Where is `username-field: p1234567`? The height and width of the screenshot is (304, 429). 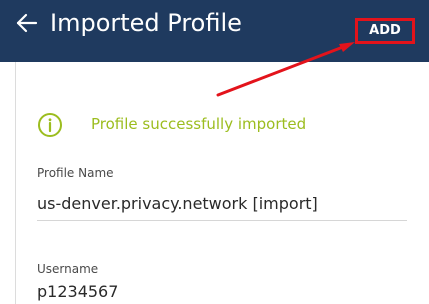 username-field: p1234567 is located at coordinates (77, 291).